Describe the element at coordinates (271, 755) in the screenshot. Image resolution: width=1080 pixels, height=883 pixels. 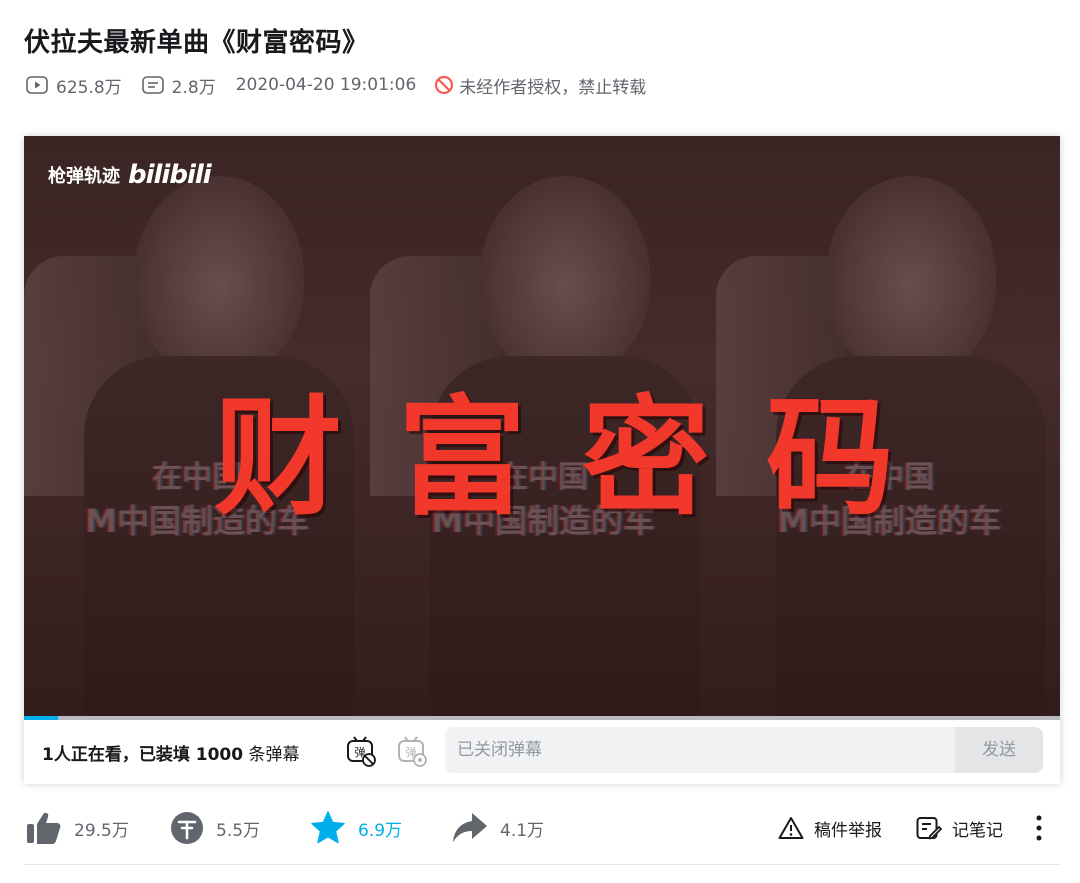
I see `viewers-suffix: 条弹幕` at that location.